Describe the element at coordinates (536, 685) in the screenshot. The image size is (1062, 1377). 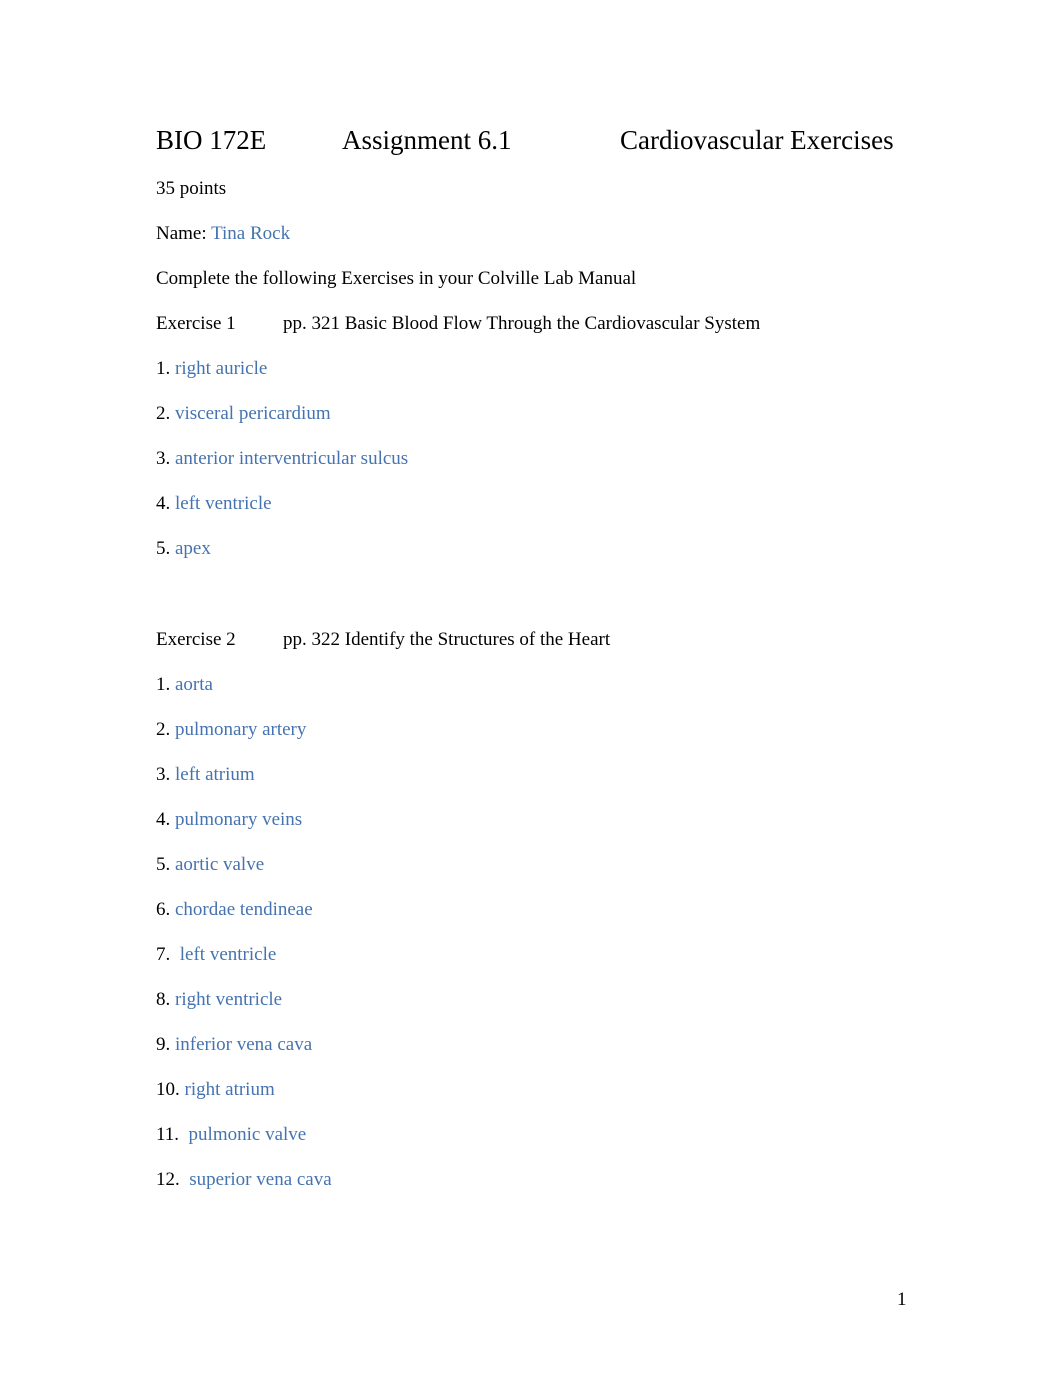
I see `list-item: 1. aorta` at that location.